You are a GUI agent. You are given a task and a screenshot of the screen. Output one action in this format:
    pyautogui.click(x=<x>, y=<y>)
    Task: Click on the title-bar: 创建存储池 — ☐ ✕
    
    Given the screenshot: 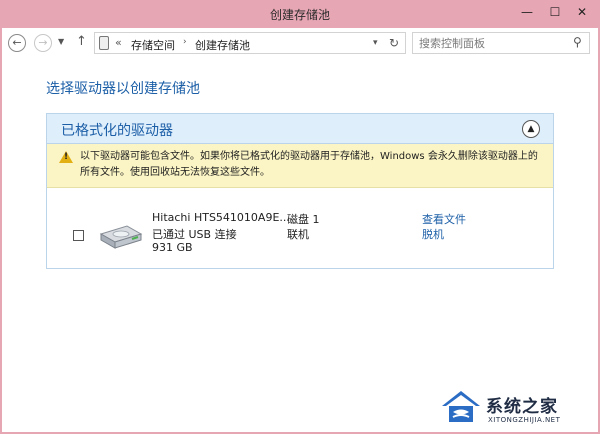 What is the action you would take?
    pyautogui.click(x=300, y=14)
    